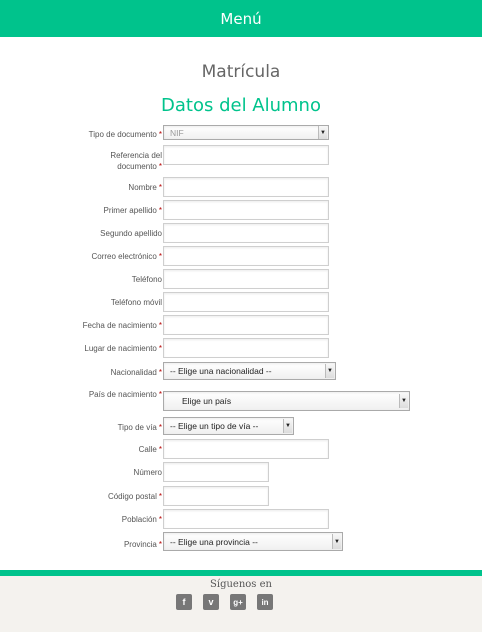  Describe the element at coordinates (246, 519) in the screenshot. I see `poblacion-input` at that location.